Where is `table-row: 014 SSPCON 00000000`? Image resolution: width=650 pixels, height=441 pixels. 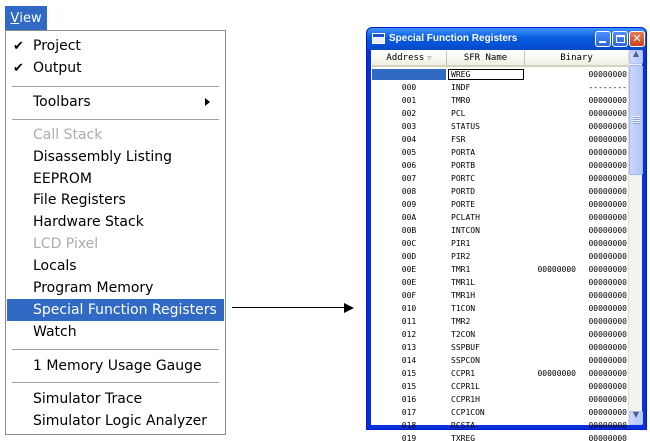 table-row: 014 SSPCON 00000000 is located at coordinates (500, 360).